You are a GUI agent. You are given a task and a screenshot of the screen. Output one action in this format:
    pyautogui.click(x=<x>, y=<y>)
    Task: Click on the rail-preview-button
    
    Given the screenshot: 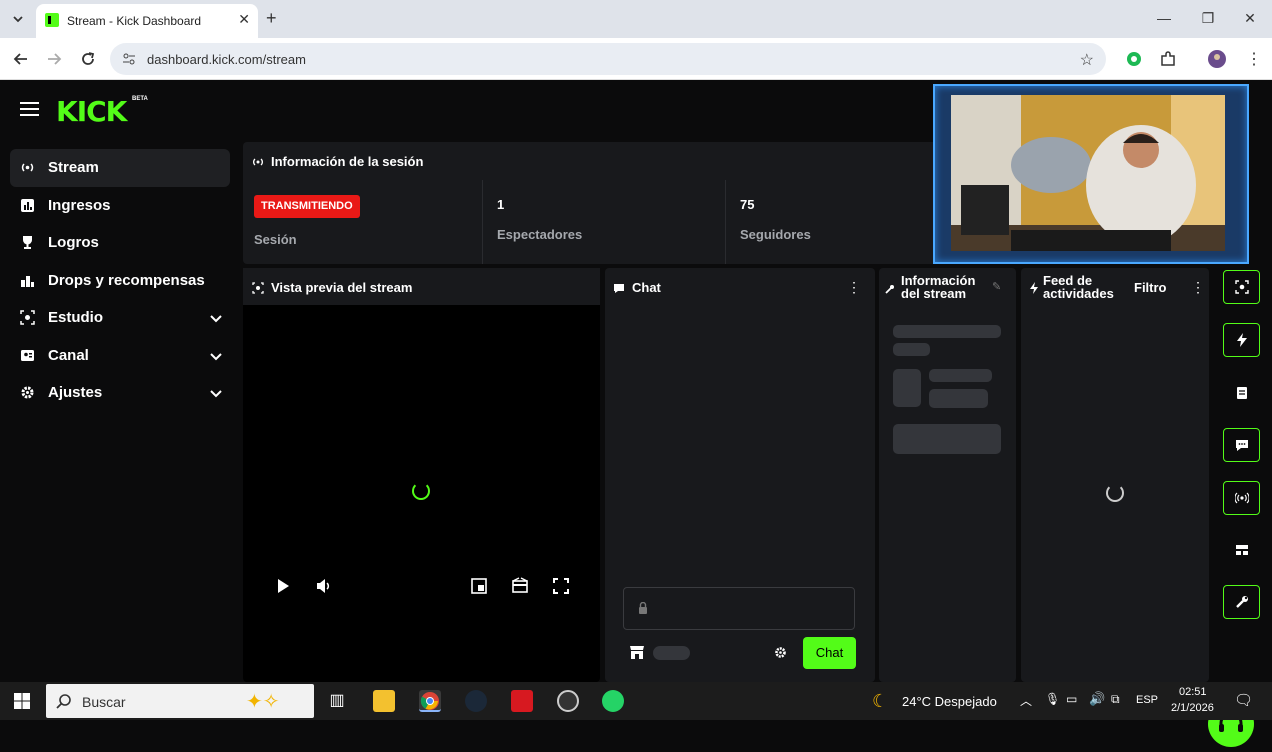 What is the action you would take?
    pyautogui.click(x=1241, y=287)
    